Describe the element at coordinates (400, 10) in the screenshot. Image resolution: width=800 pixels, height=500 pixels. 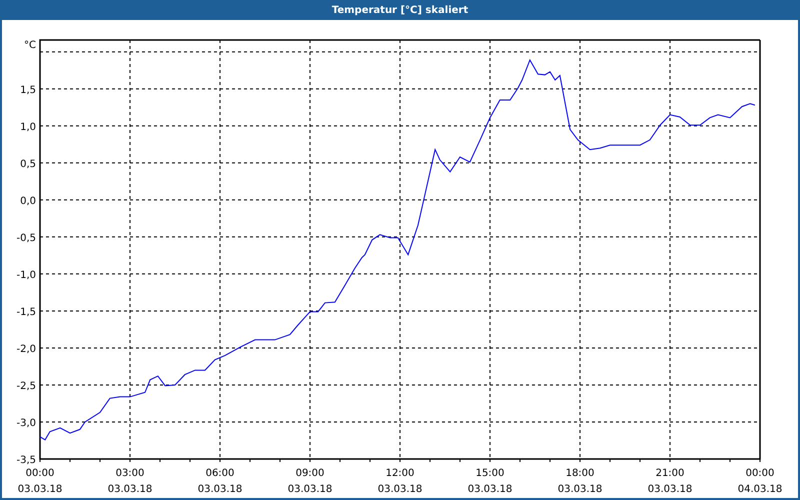
I see `window-title: Temperatur [°C] skaliert` at that location.